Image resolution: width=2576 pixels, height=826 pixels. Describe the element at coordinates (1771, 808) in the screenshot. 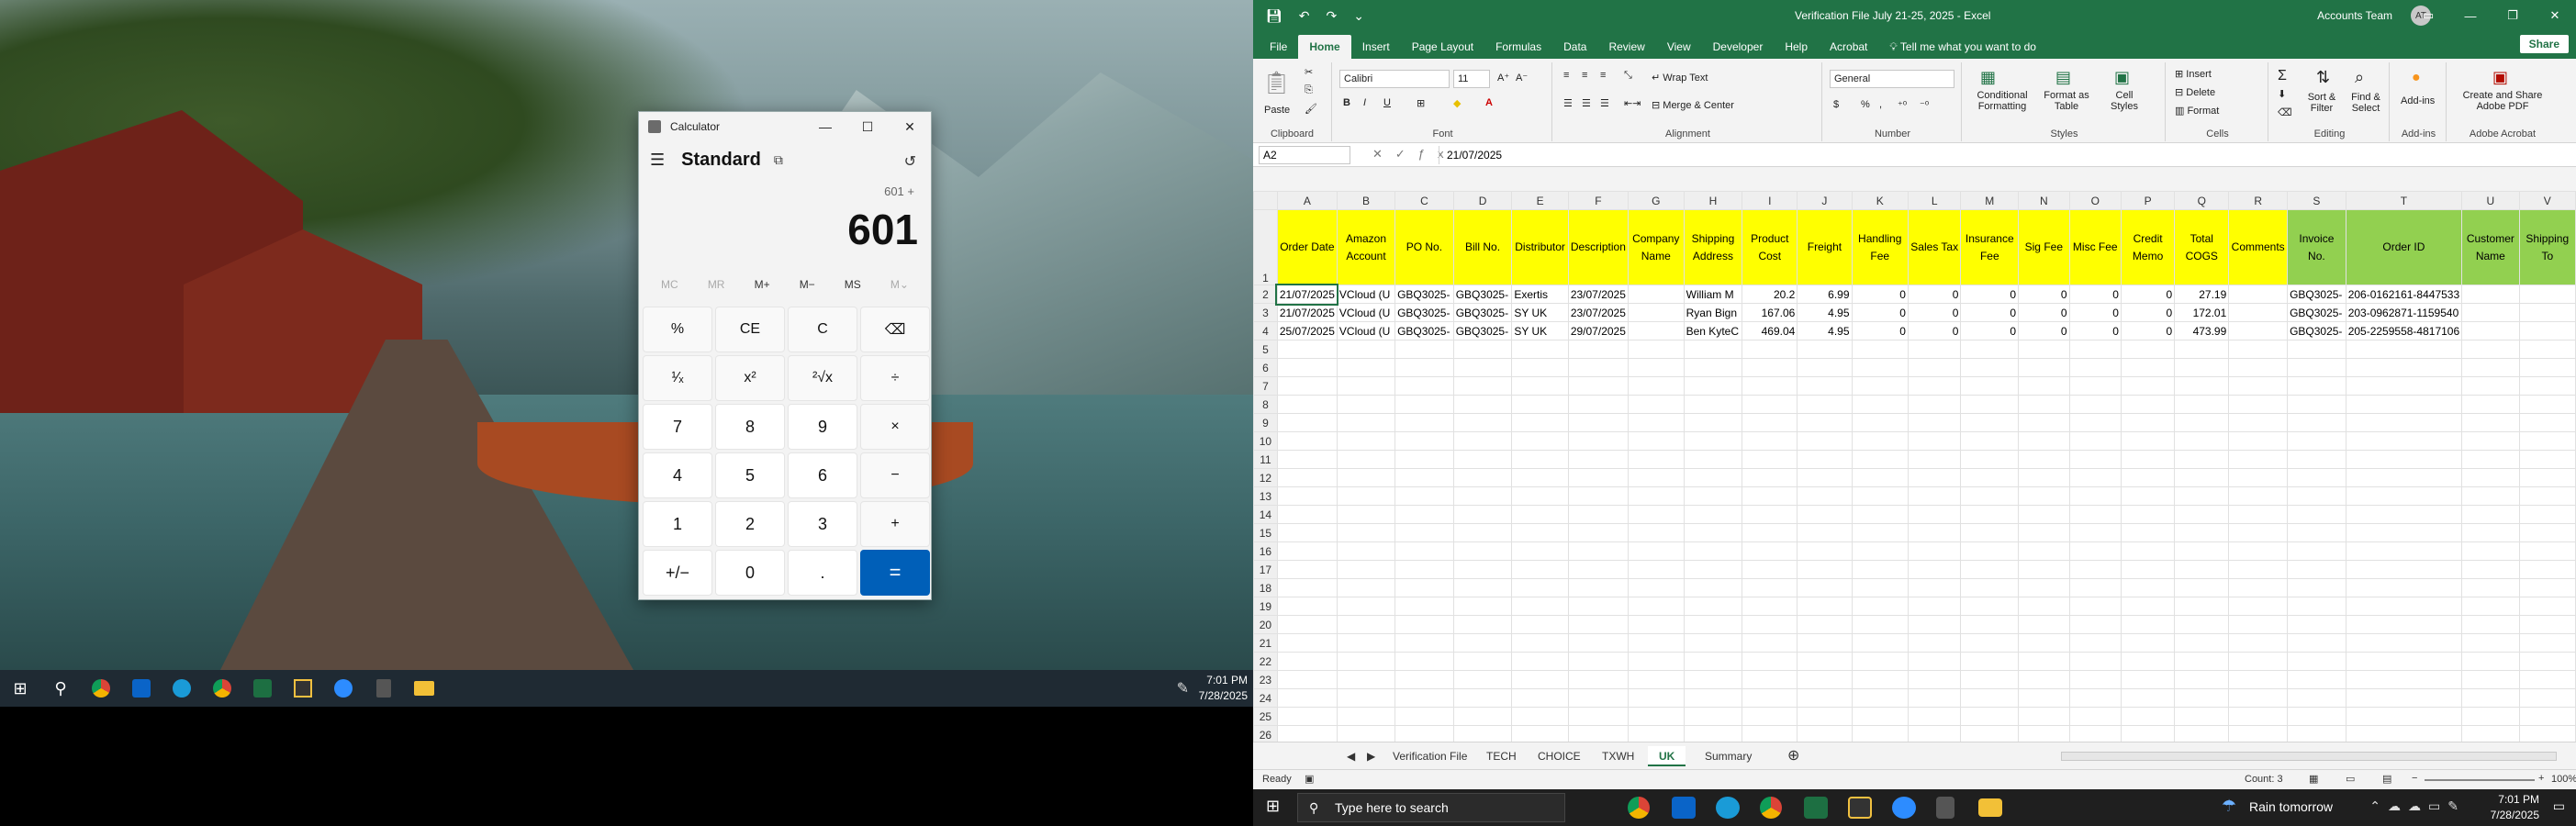

I see `chrome-profile-icon` at that location.